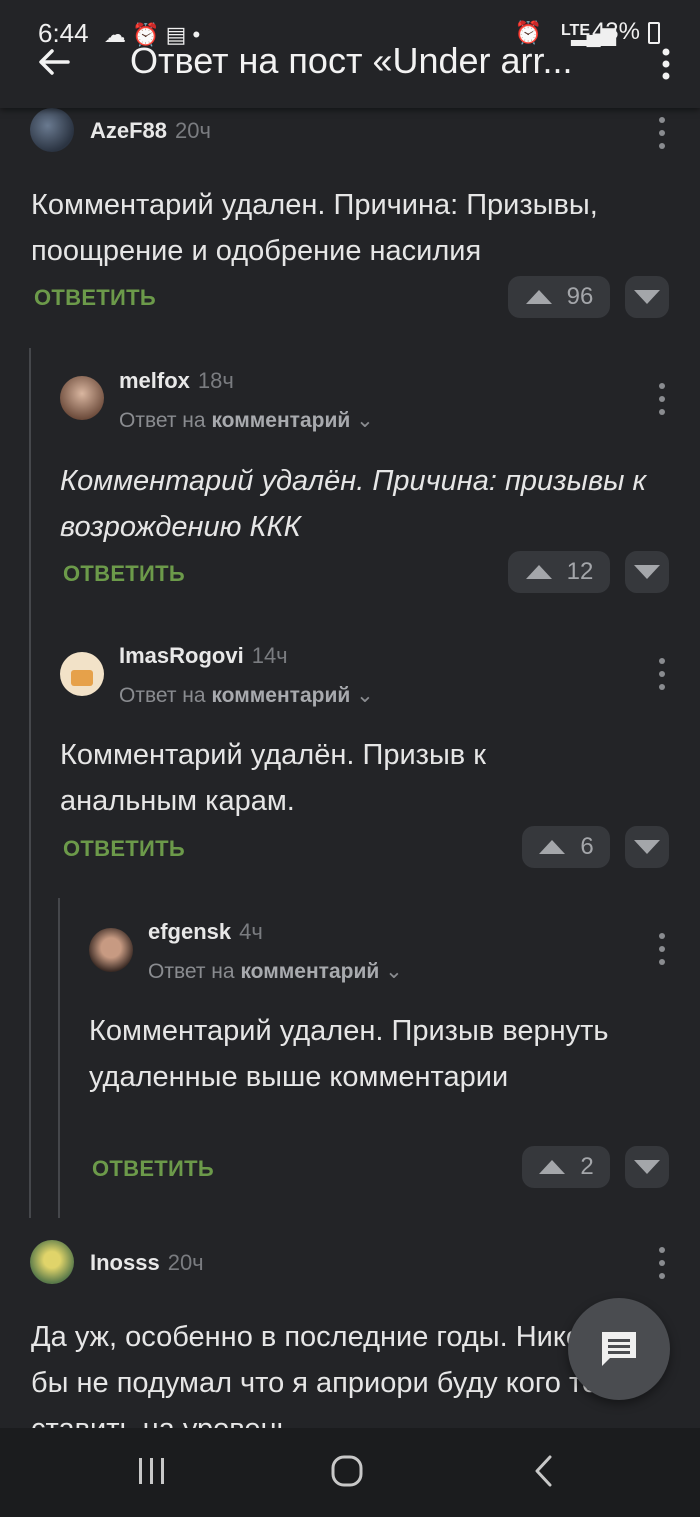 This screenshot has height=1517, width=700. What do you see at coordinates (347, 1471) in the screenshot?
I see `home-icon` at bounding box center [347, 1471].